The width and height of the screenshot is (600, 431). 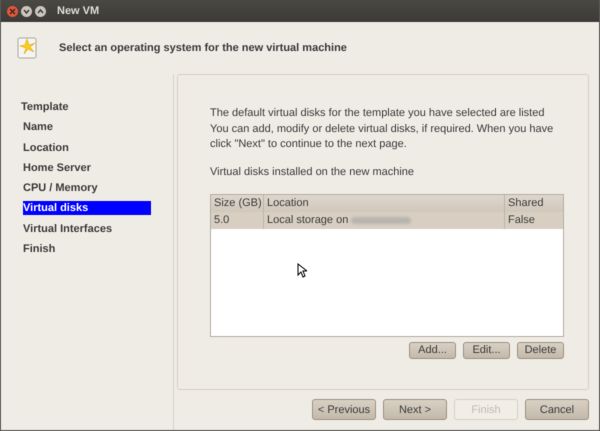 What do you see at coordinates (381, 220) in the screenshot?
I see `redacted-text-icon` at bounding box center [381, 220].